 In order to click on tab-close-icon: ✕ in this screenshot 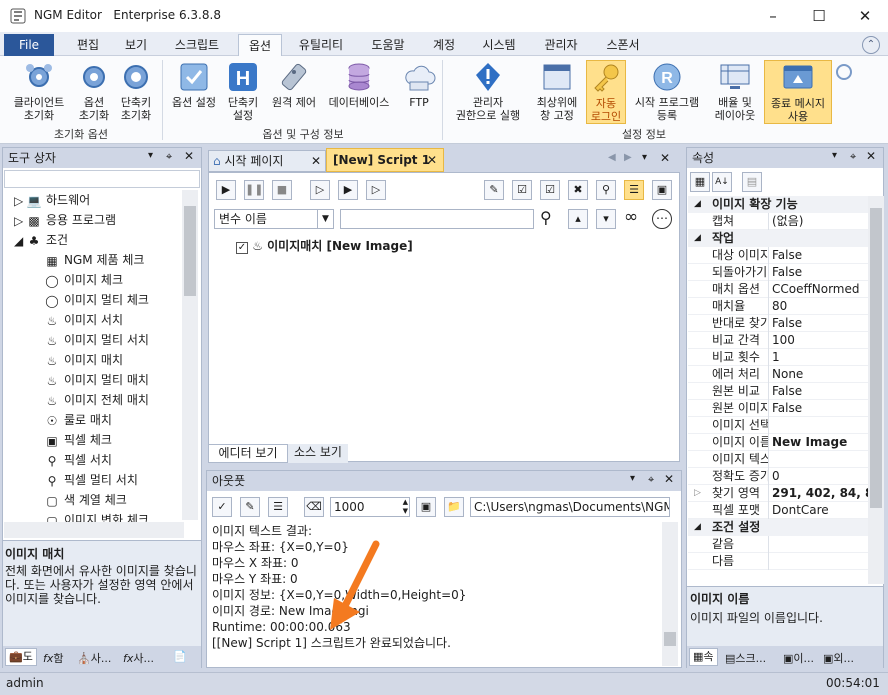, I will do `click(432, 160)`.